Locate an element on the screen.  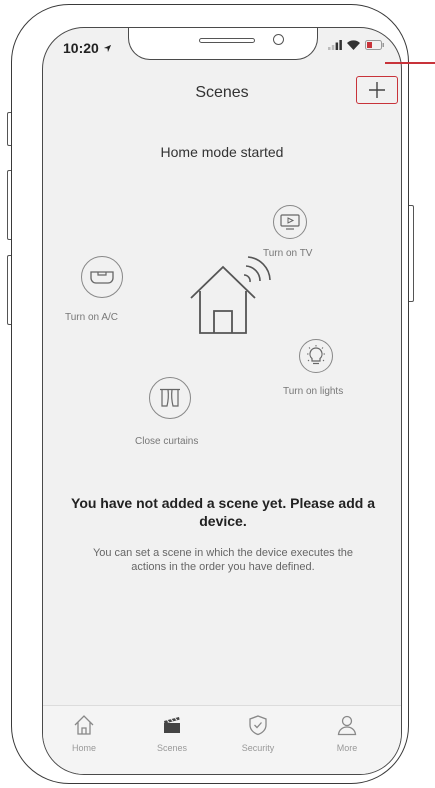
air-conditioner-icon is located at coordinates (102, 277).